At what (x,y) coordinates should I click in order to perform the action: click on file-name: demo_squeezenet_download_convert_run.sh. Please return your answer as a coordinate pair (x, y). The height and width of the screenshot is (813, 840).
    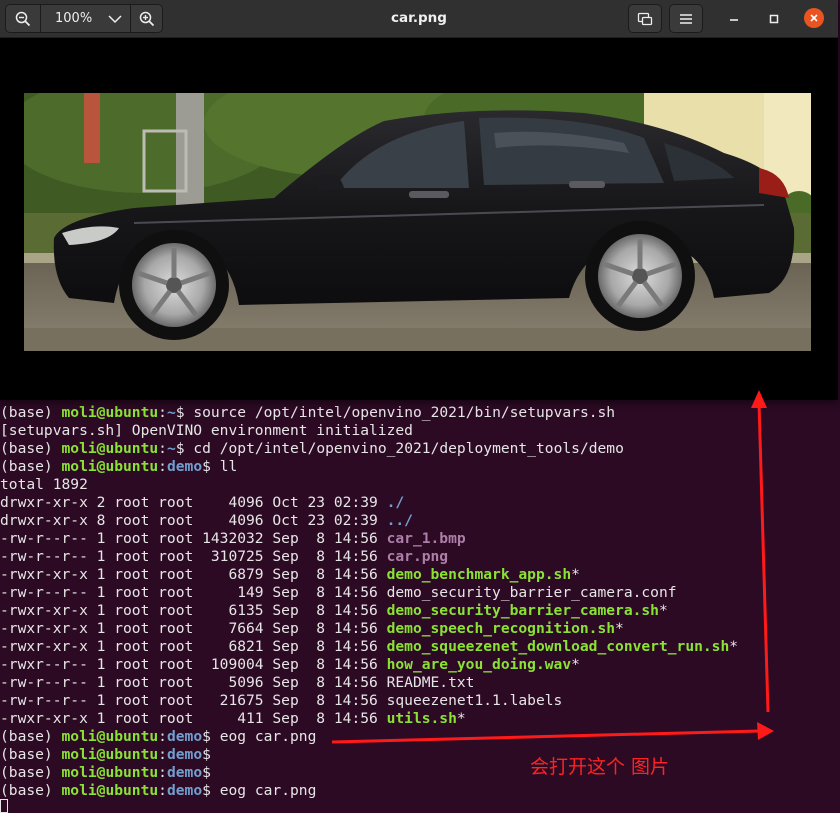
    Looking at the image, I should click on (558, 646).